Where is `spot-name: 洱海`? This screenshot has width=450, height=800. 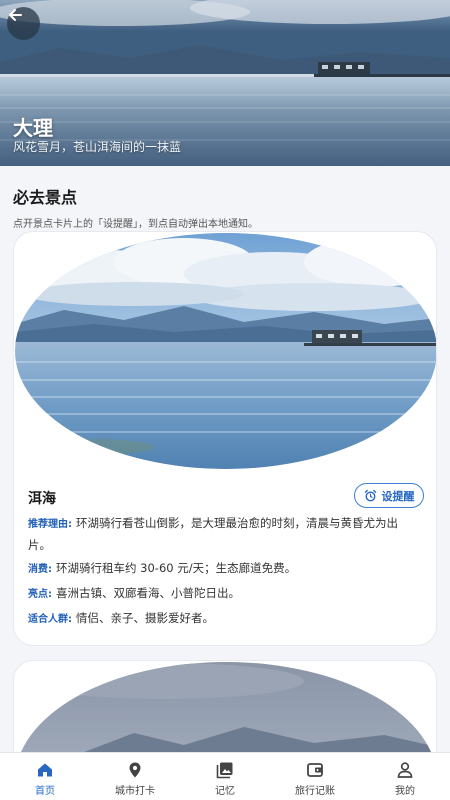
spot-name: 洱海 is located at coordinates (42, 499).